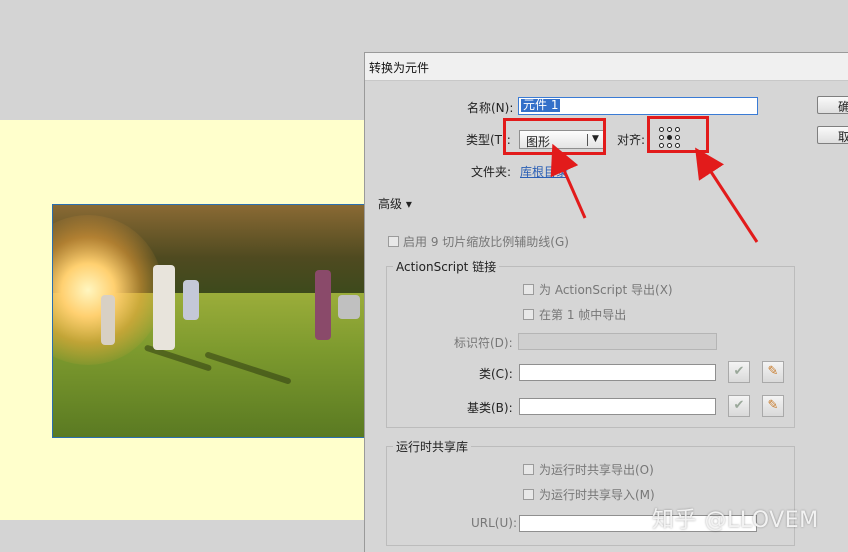  What do you see at coordinates (654, 193) in the screenshot?
I see `annotation-arrows` at bounding box center [654, 193].